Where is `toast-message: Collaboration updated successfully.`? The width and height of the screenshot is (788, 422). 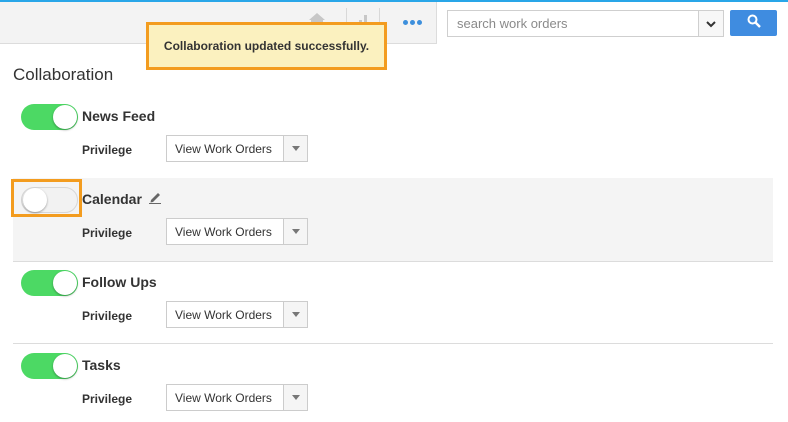 toast-message: Collaboration updated successfully. is located at coordinates (266, 46).